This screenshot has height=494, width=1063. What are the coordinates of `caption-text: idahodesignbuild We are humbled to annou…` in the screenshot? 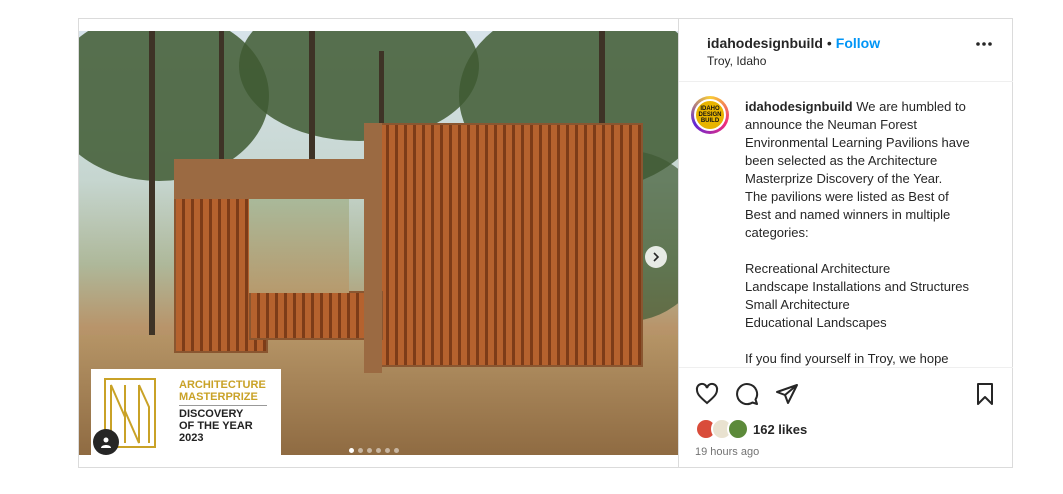 It's located at (871, 232).